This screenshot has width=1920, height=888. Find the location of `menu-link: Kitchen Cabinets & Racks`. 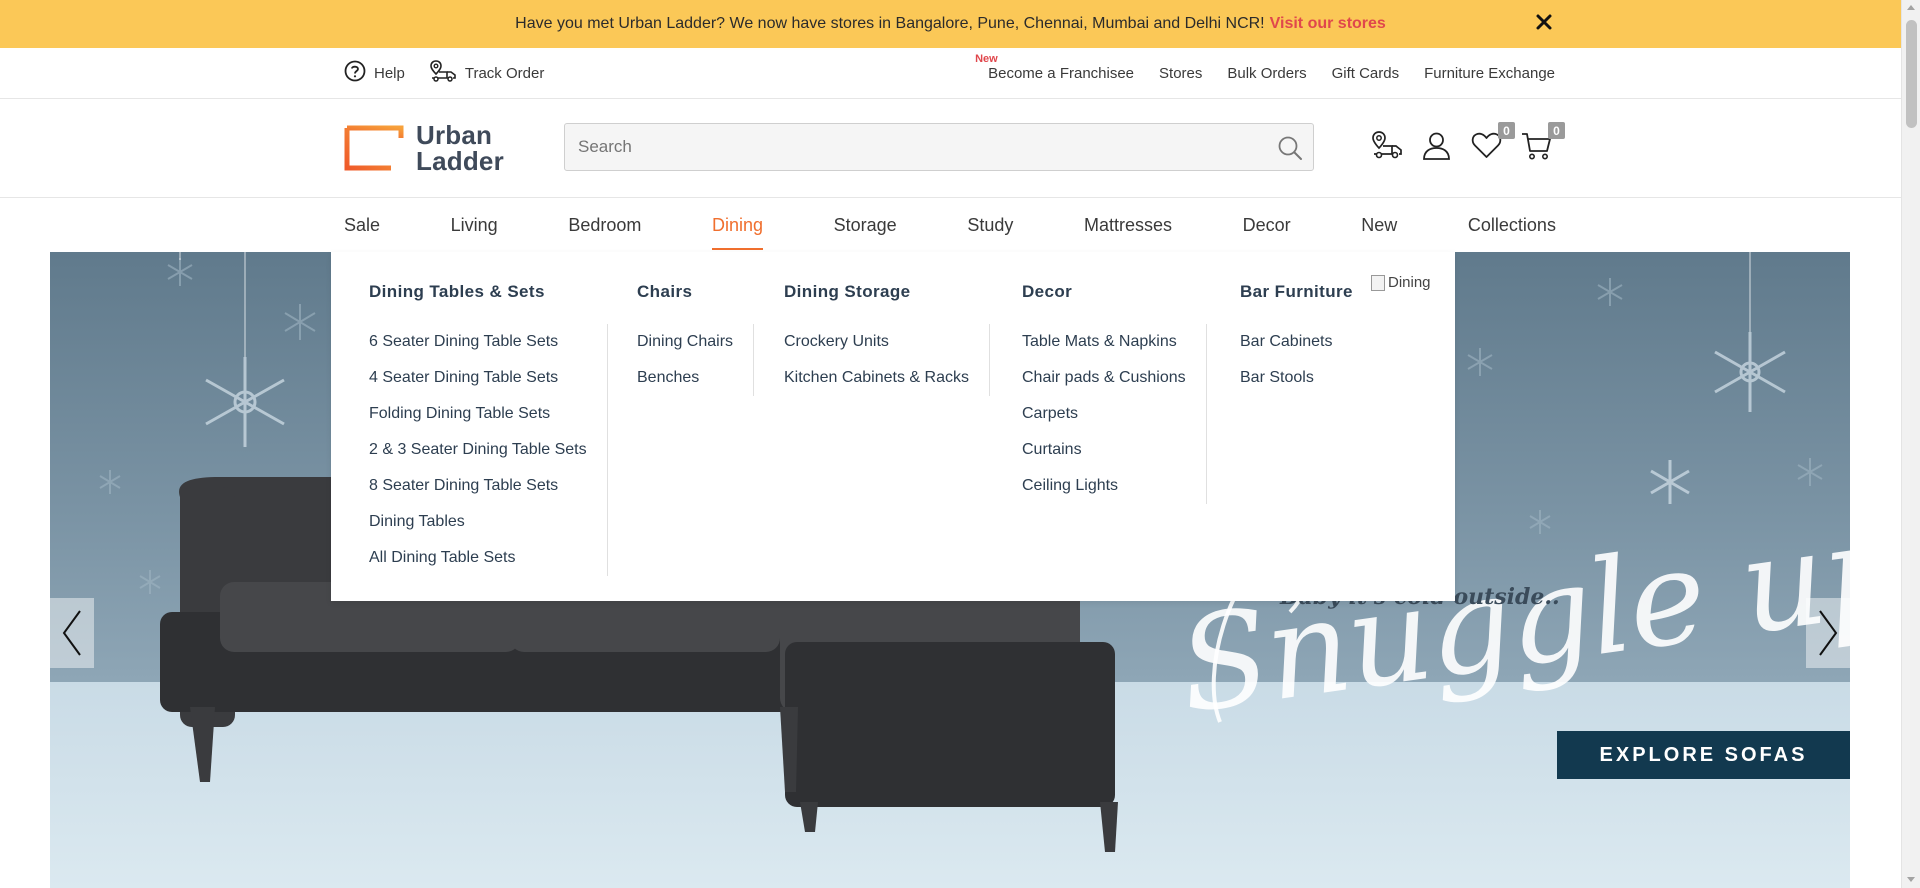

menu-link: Kitchen Cabinets & Racks is located at coordinates (876, 378).